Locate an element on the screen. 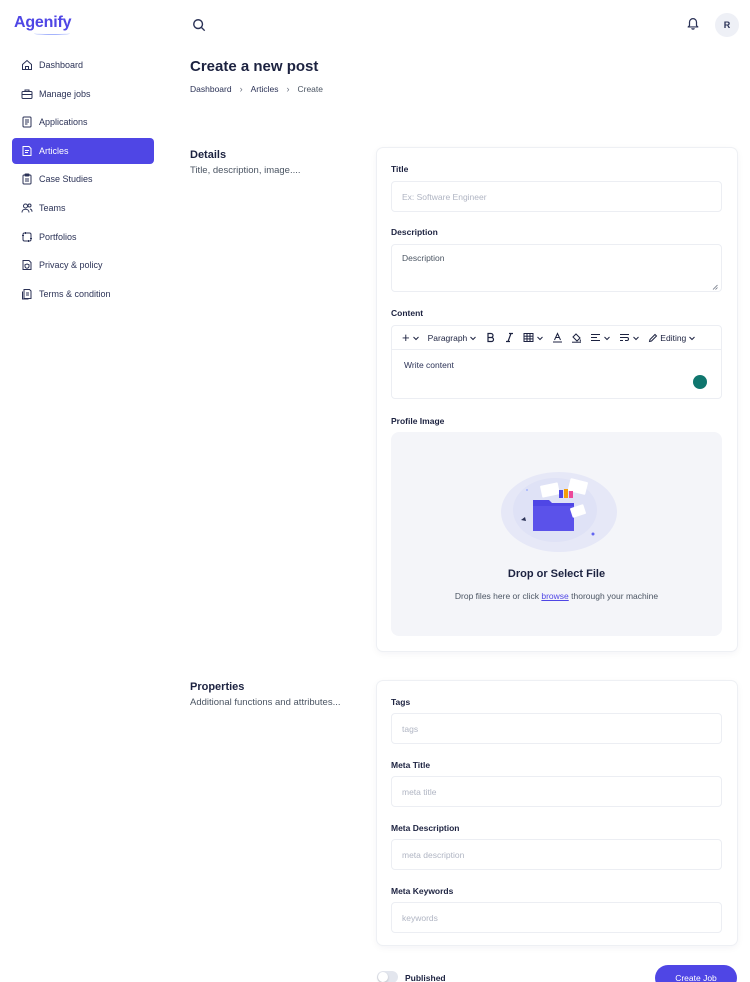 This screenshot has width=750, height=982. breadcrumb-articles: Articles is located at coordinates (265, 89).